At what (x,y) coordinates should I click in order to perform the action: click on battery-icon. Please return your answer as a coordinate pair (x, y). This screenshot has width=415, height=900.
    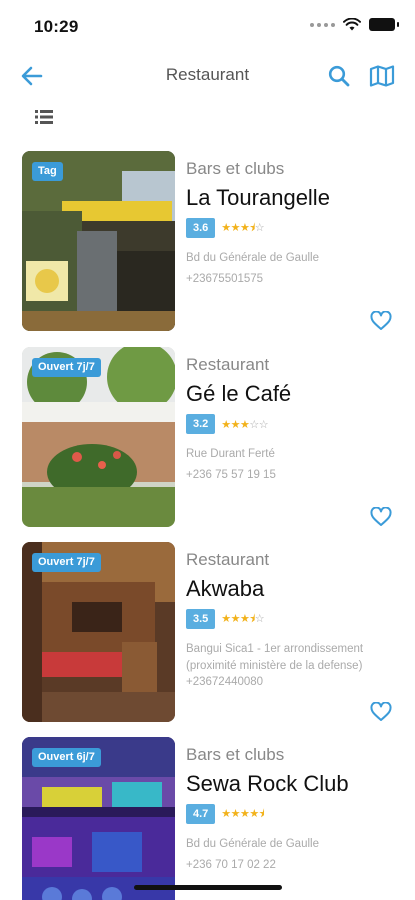
    Looking at the image, I should click on (384, 24).